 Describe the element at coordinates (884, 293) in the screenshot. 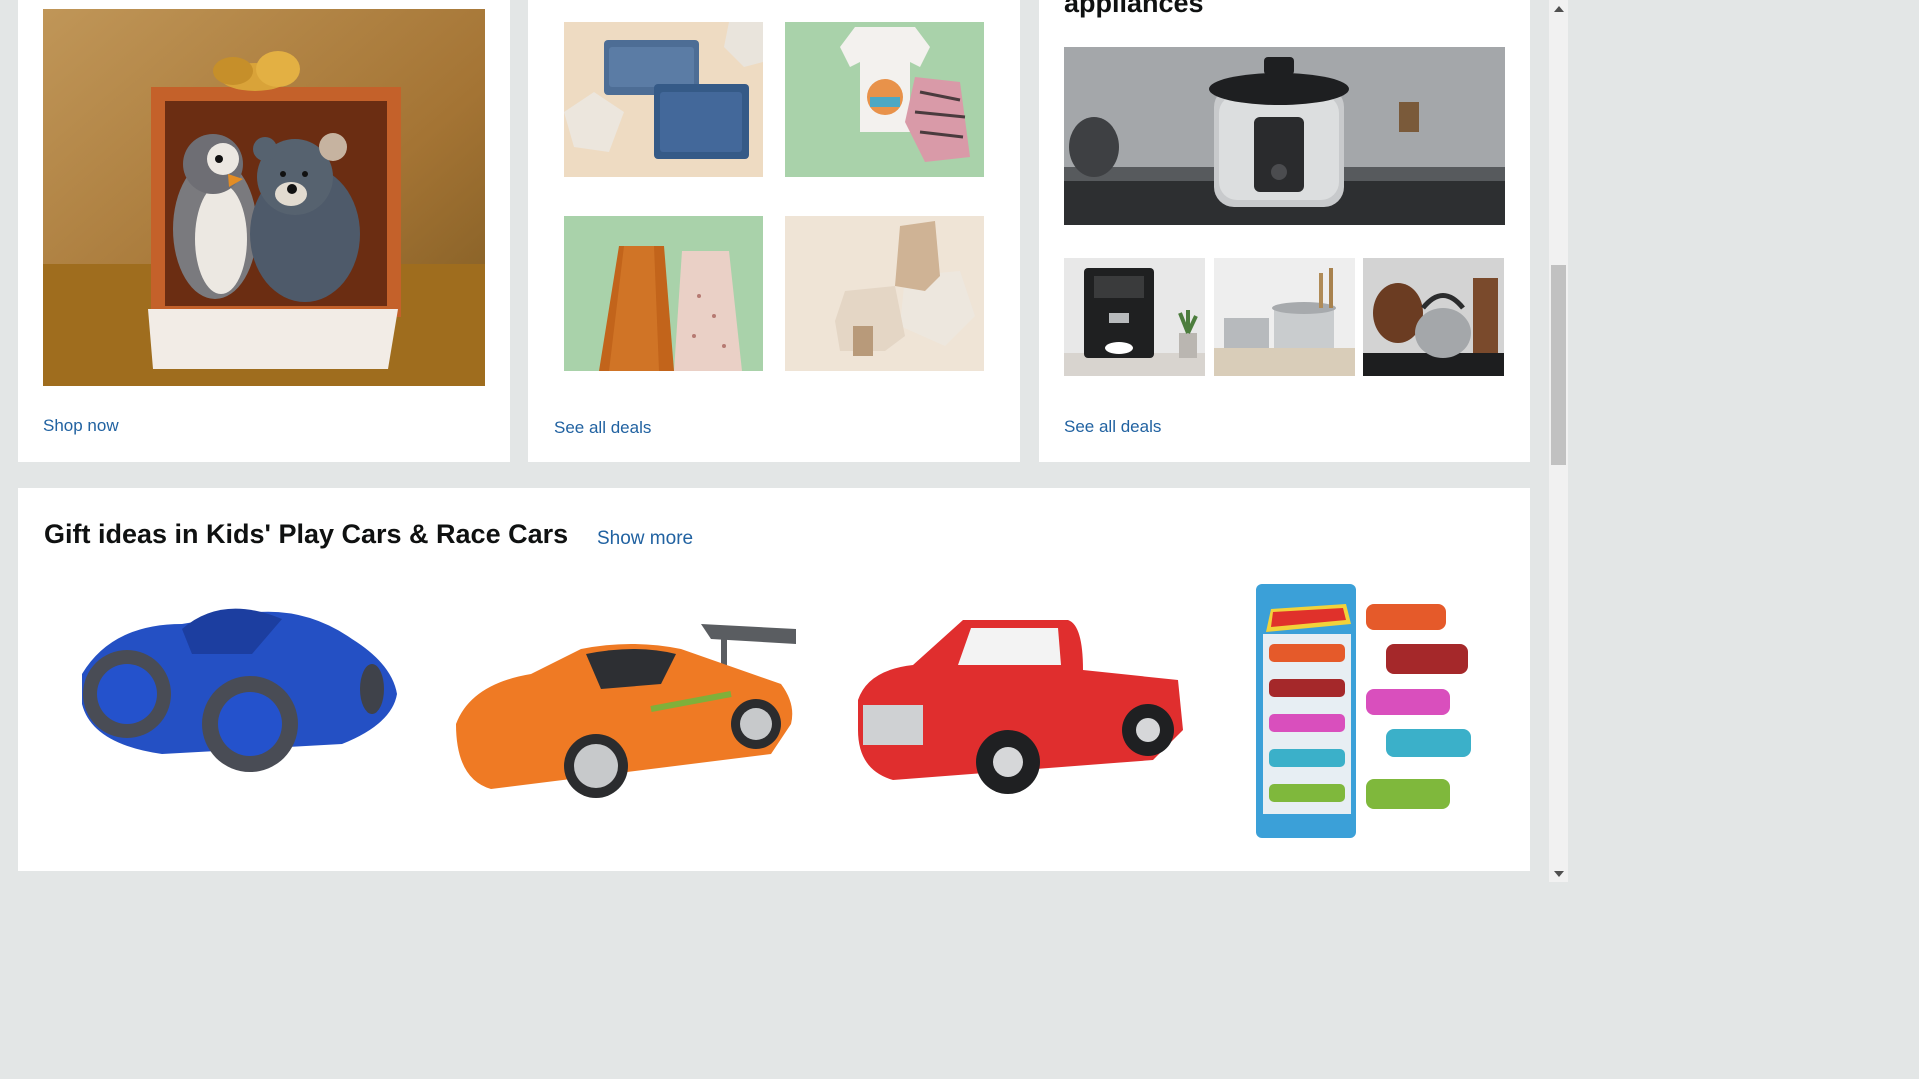

I see `ankle-boots-image` at that location.